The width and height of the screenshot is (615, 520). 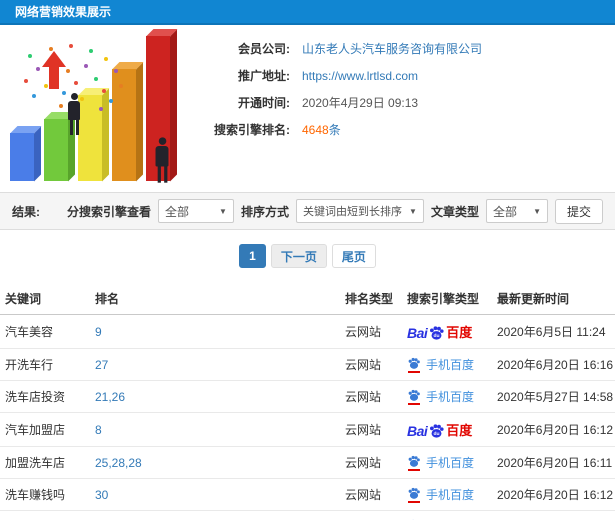 What do you see at coordinates (264, 211) in the screenshot?
I see `sort-label: 排序方式` at bounding box center [264, 211].